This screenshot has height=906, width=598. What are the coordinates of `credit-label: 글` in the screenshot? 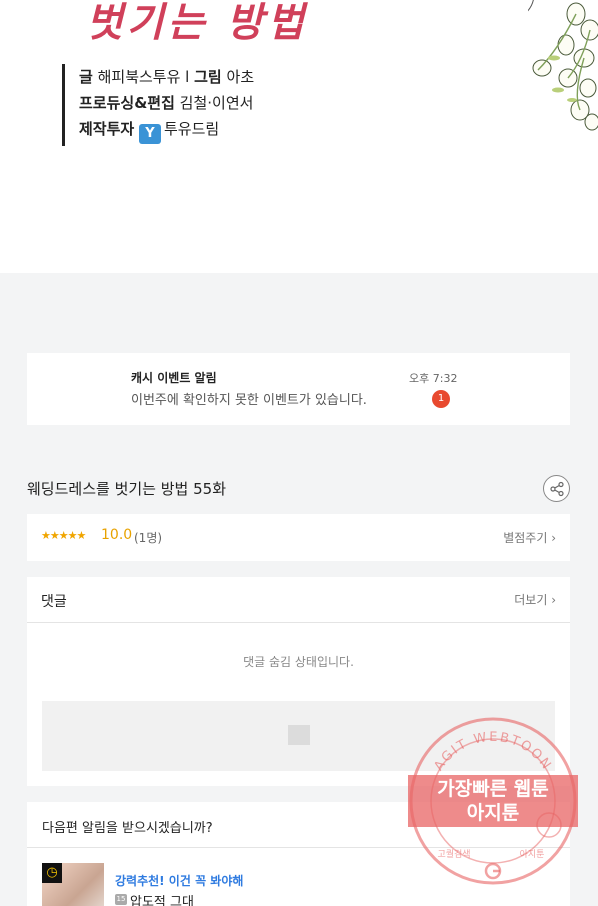 It's located at (86, 77).